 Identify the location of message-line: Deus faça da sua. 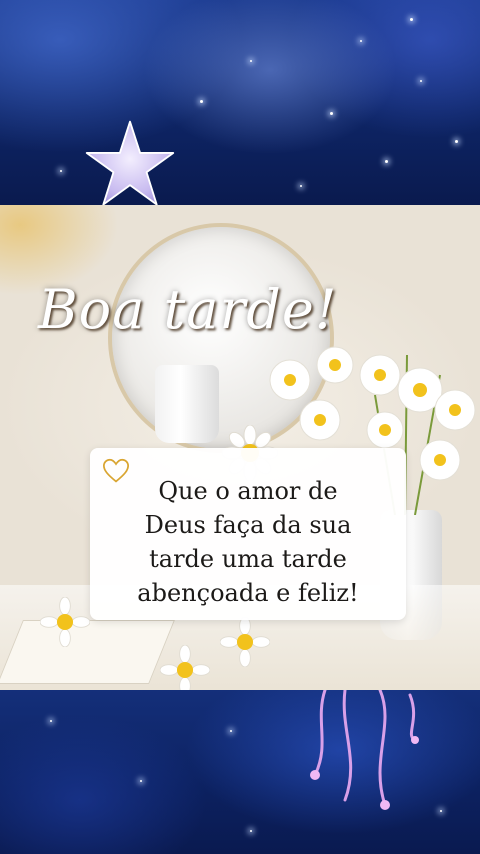
(248, 525).